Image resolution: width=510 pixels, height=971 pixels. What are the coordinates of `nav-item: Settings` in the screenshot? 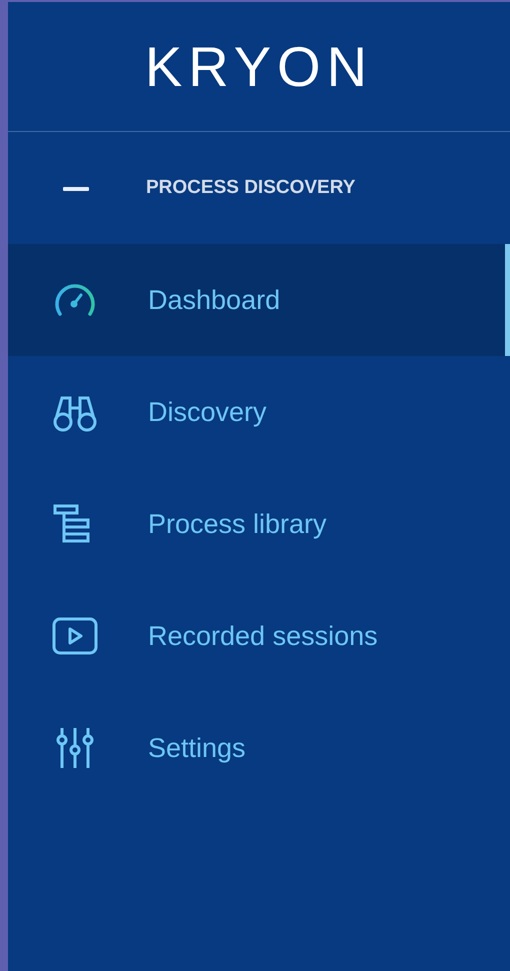 It's located at (259, 748).